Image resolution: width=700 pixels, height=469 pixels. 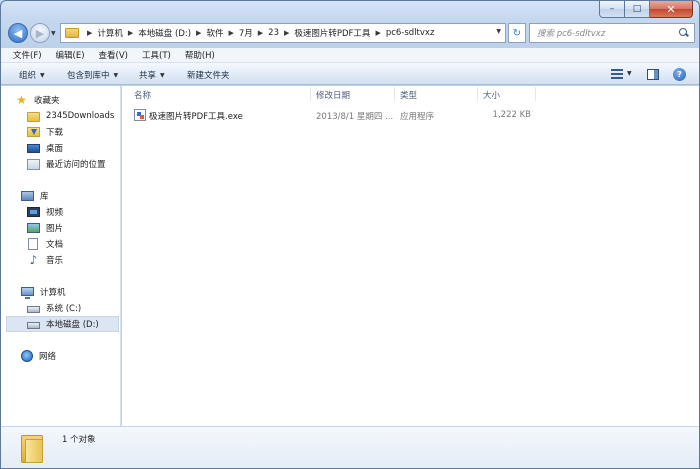 What do you see at coordinates (113, 55) in the screenshot?
I see `menu-view: 查看(V)` at bounding box center [113, 55].